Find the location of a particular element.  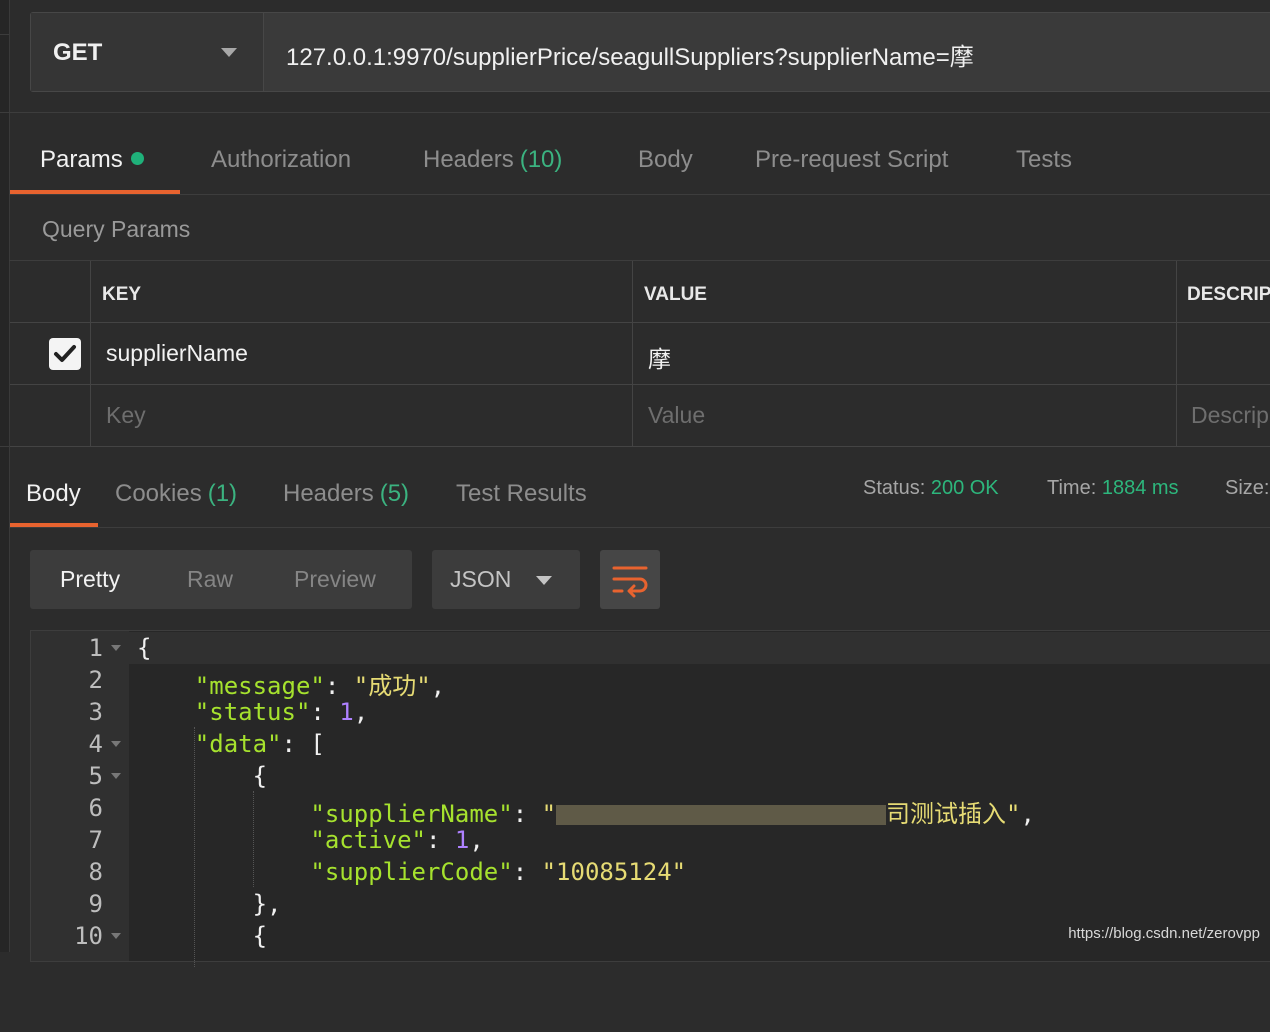

size-label: Size: is located at coordinates (1247, 488).